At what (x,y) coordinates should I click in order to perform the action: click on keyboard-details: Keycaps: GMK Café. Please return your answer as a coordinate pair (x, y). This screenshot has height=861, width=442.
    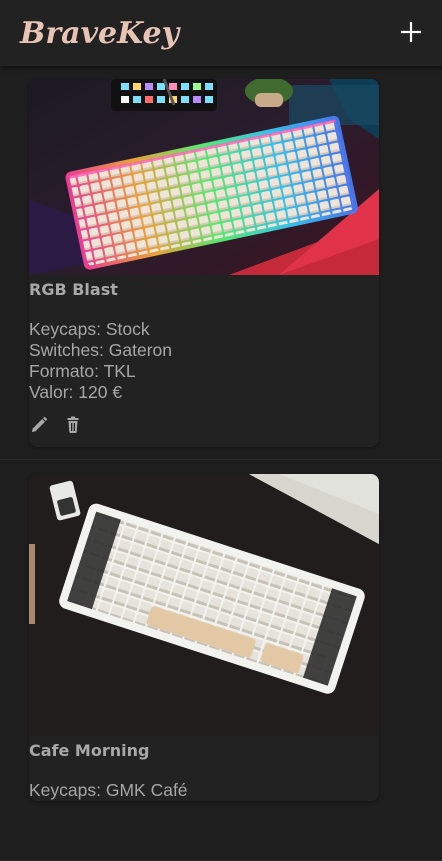
    Looking at the image, I should click on (204, 790).